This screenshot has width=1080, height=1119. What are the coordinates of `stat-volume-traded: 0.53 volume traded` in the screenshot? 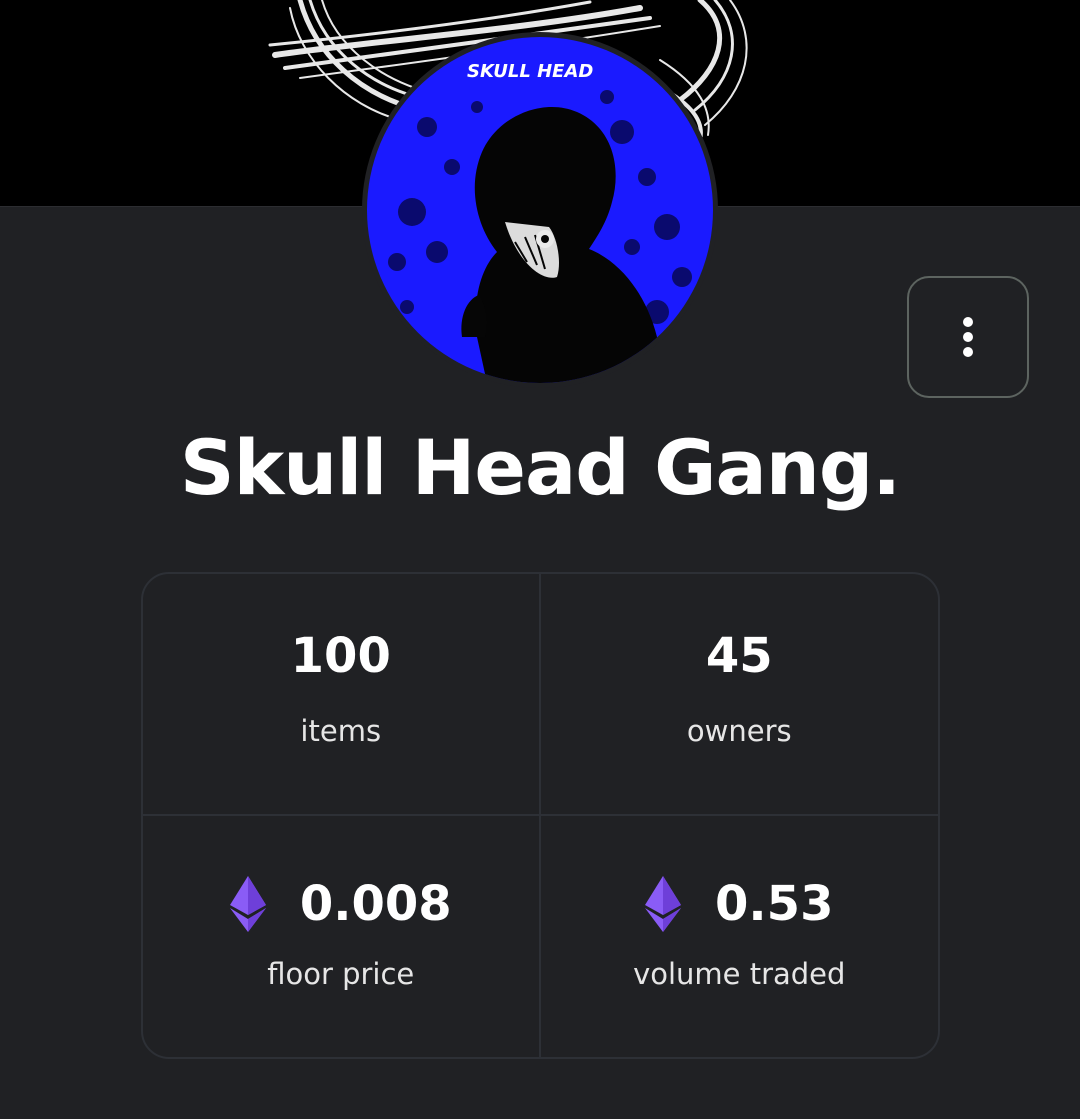 It's located at (740, 936).